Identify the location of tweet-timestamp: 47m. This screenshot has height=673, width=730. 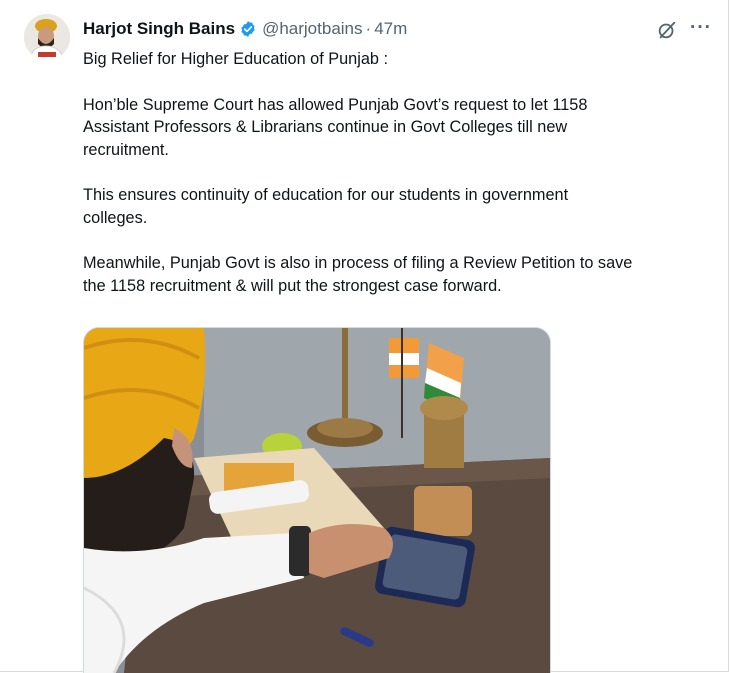
(390, 29).